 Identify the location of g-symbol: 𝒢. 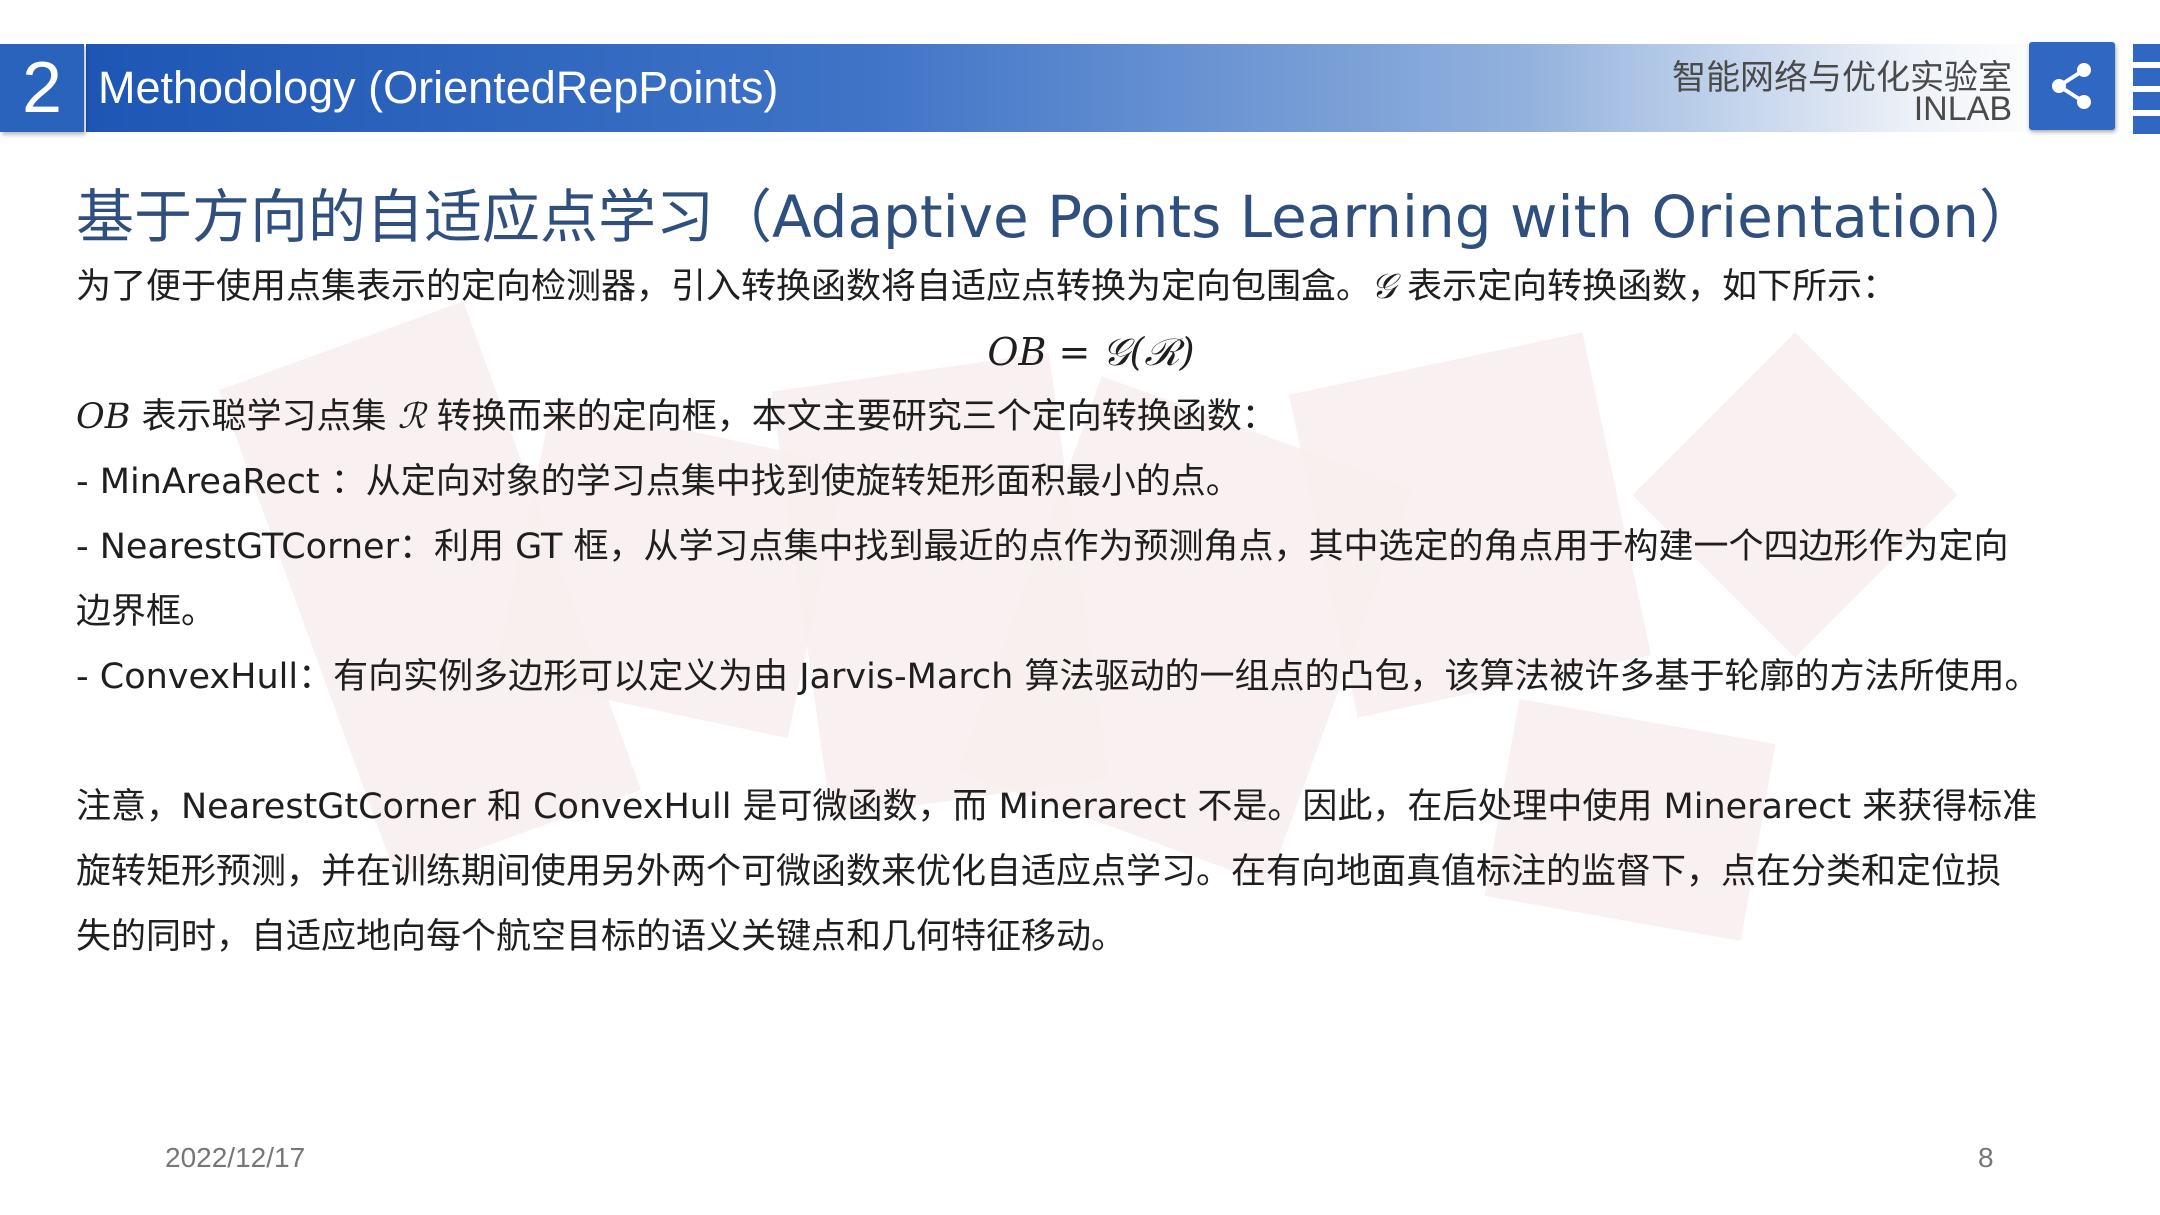
(1383, 287).